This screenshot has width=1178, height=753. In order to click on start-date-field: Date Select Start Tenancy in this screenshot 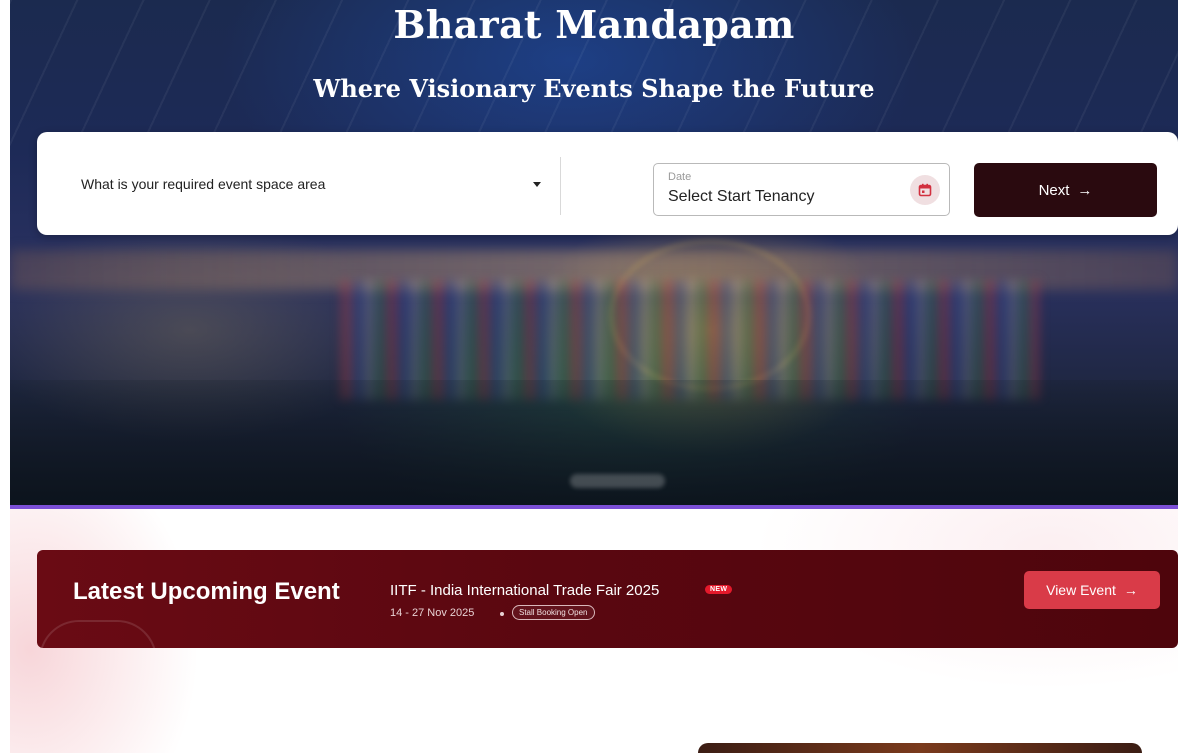, I will do `click(801, 189)`.